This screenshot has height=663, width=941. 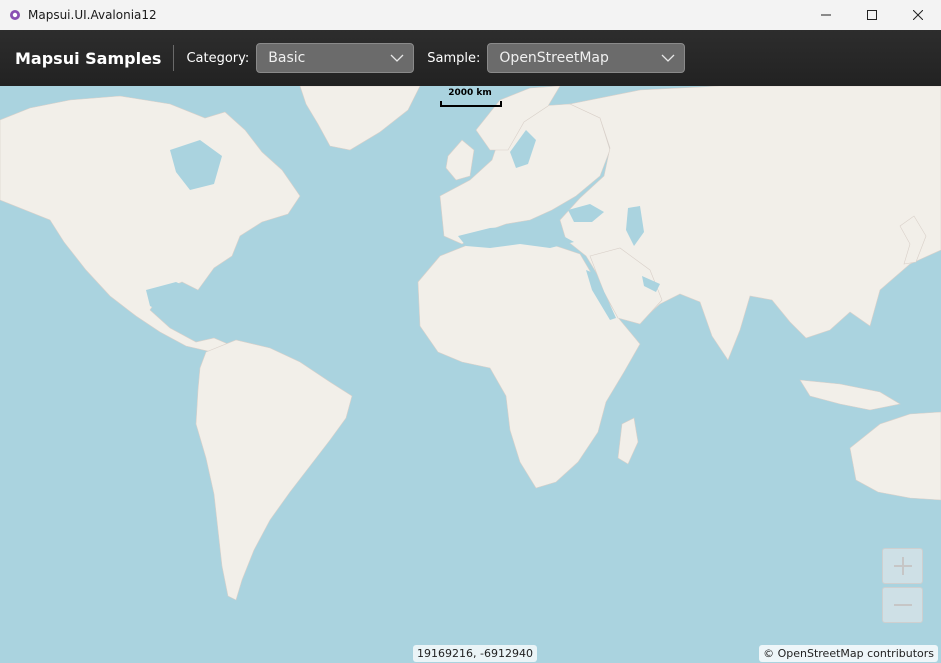 What do you see at coordinates (475, 653) in the screenshot?
I see `coordinate-readout: 19169216, -6912940` at bounding box center [475, 653].